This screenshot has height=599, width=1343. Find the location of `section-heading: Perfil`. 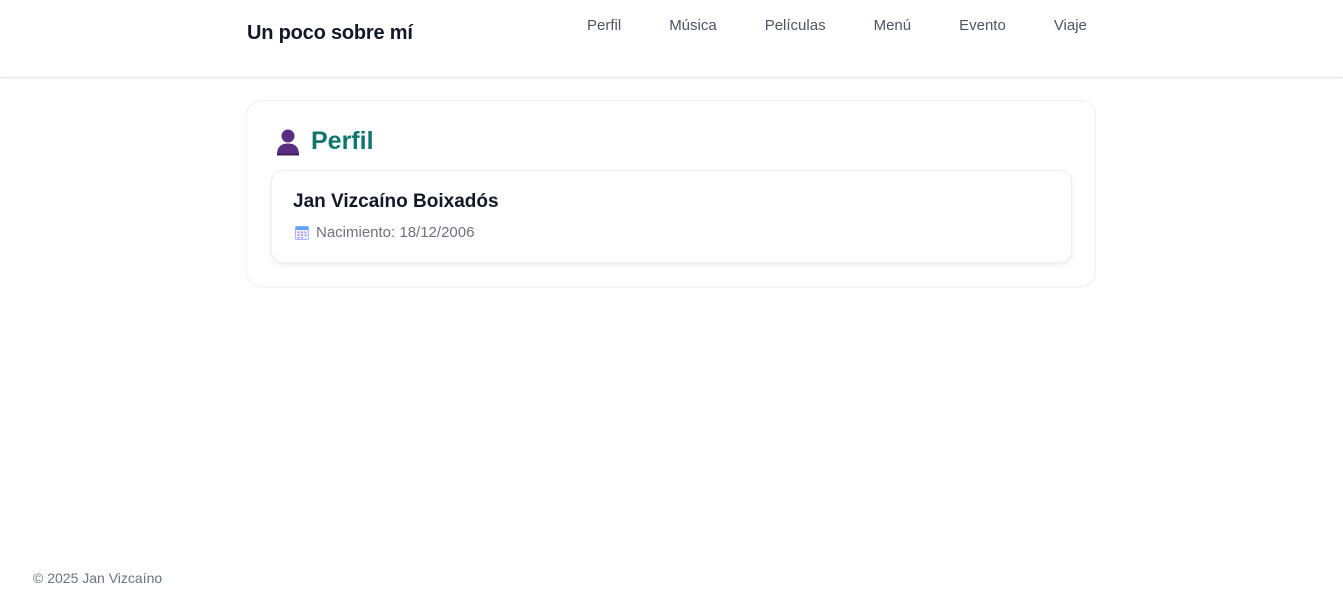

section-heading: Perfil is located at coordinates (324, 141).